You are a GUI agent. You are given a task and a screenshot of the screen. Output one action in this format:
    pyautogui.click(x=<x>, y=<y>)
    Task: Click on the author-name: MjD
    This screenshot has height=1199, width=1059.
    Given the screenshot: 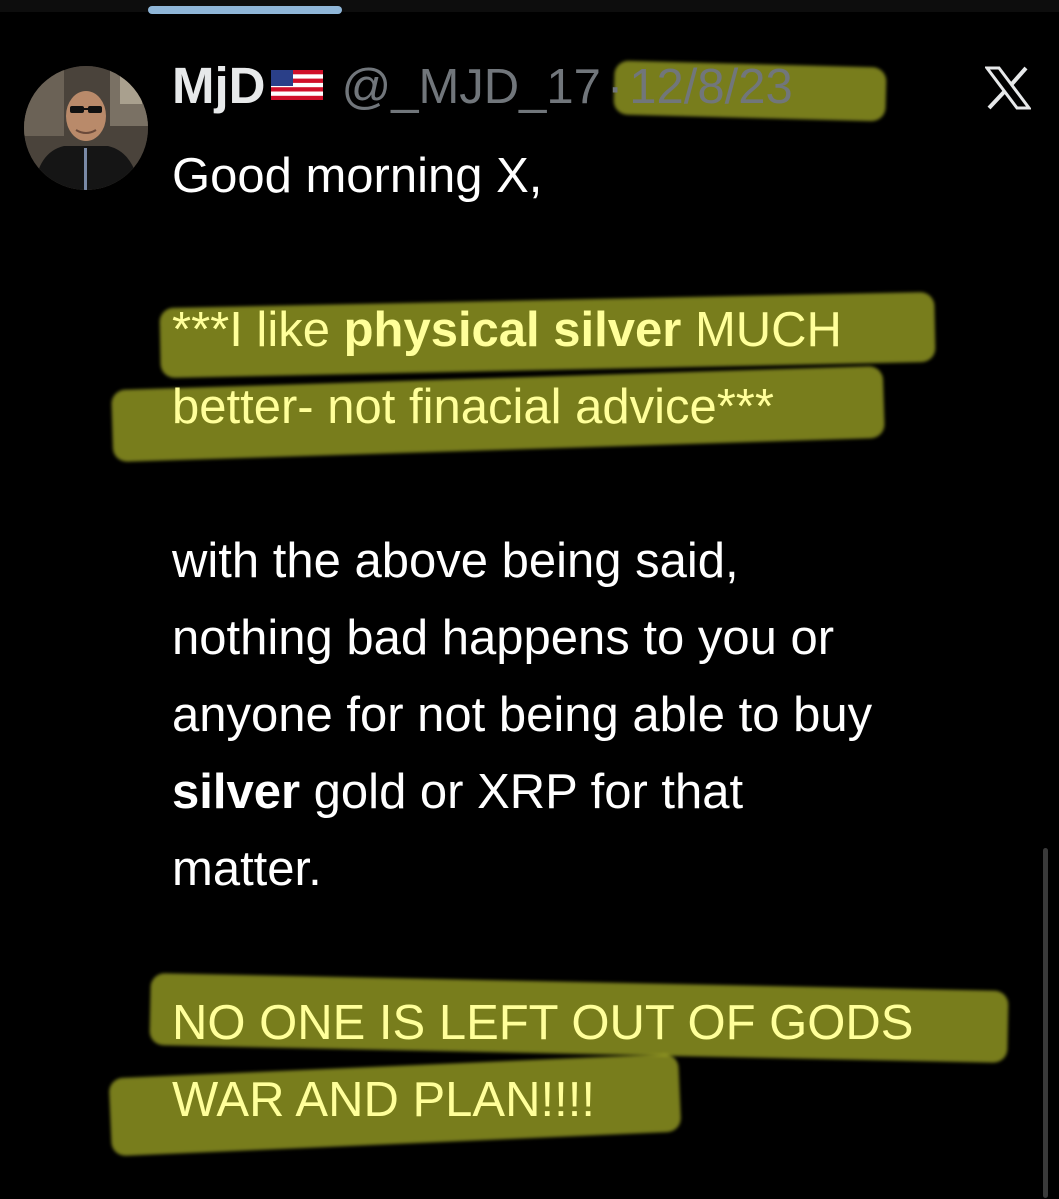 What is the action you would take?
    pyautogui.click(x=218, y=85)
    